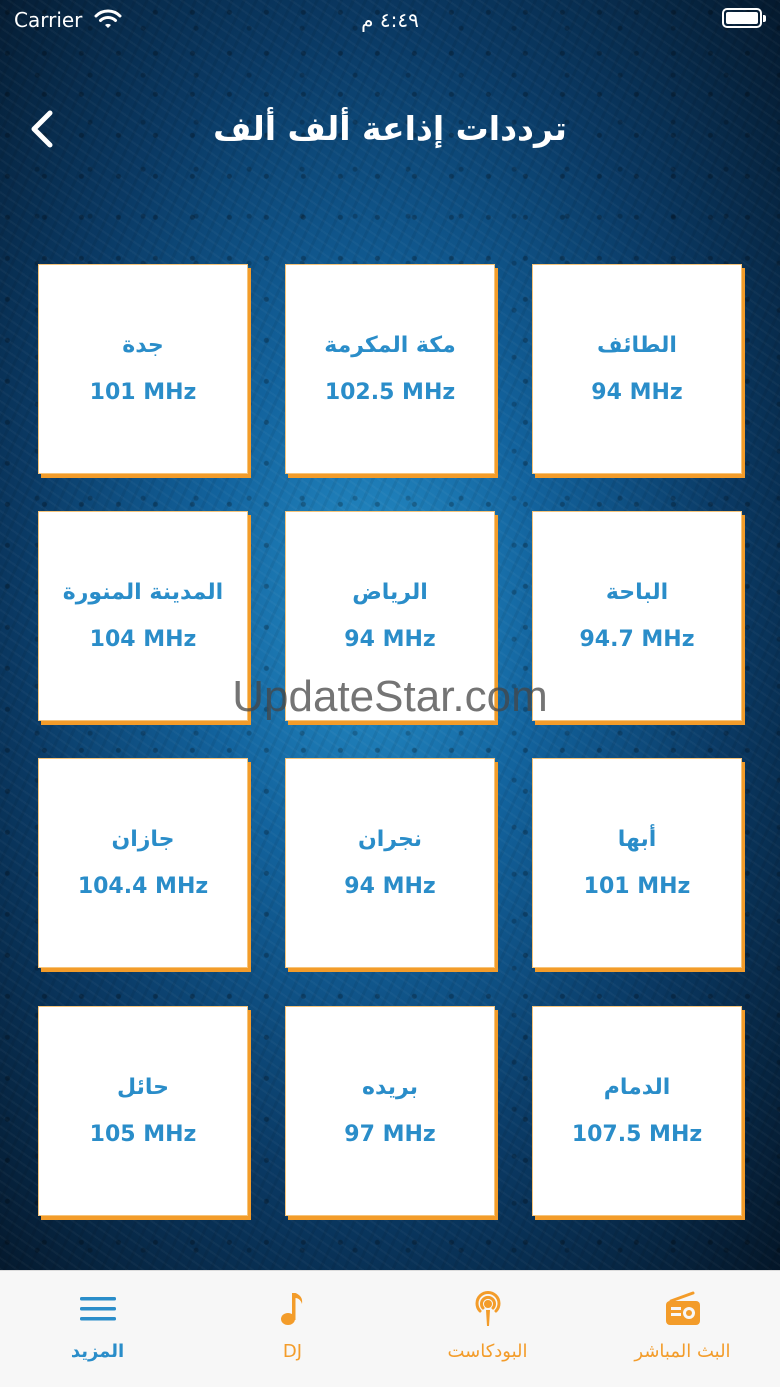  I want to click on station-card-najran: نجران 94 MHz, so click(390, 863).